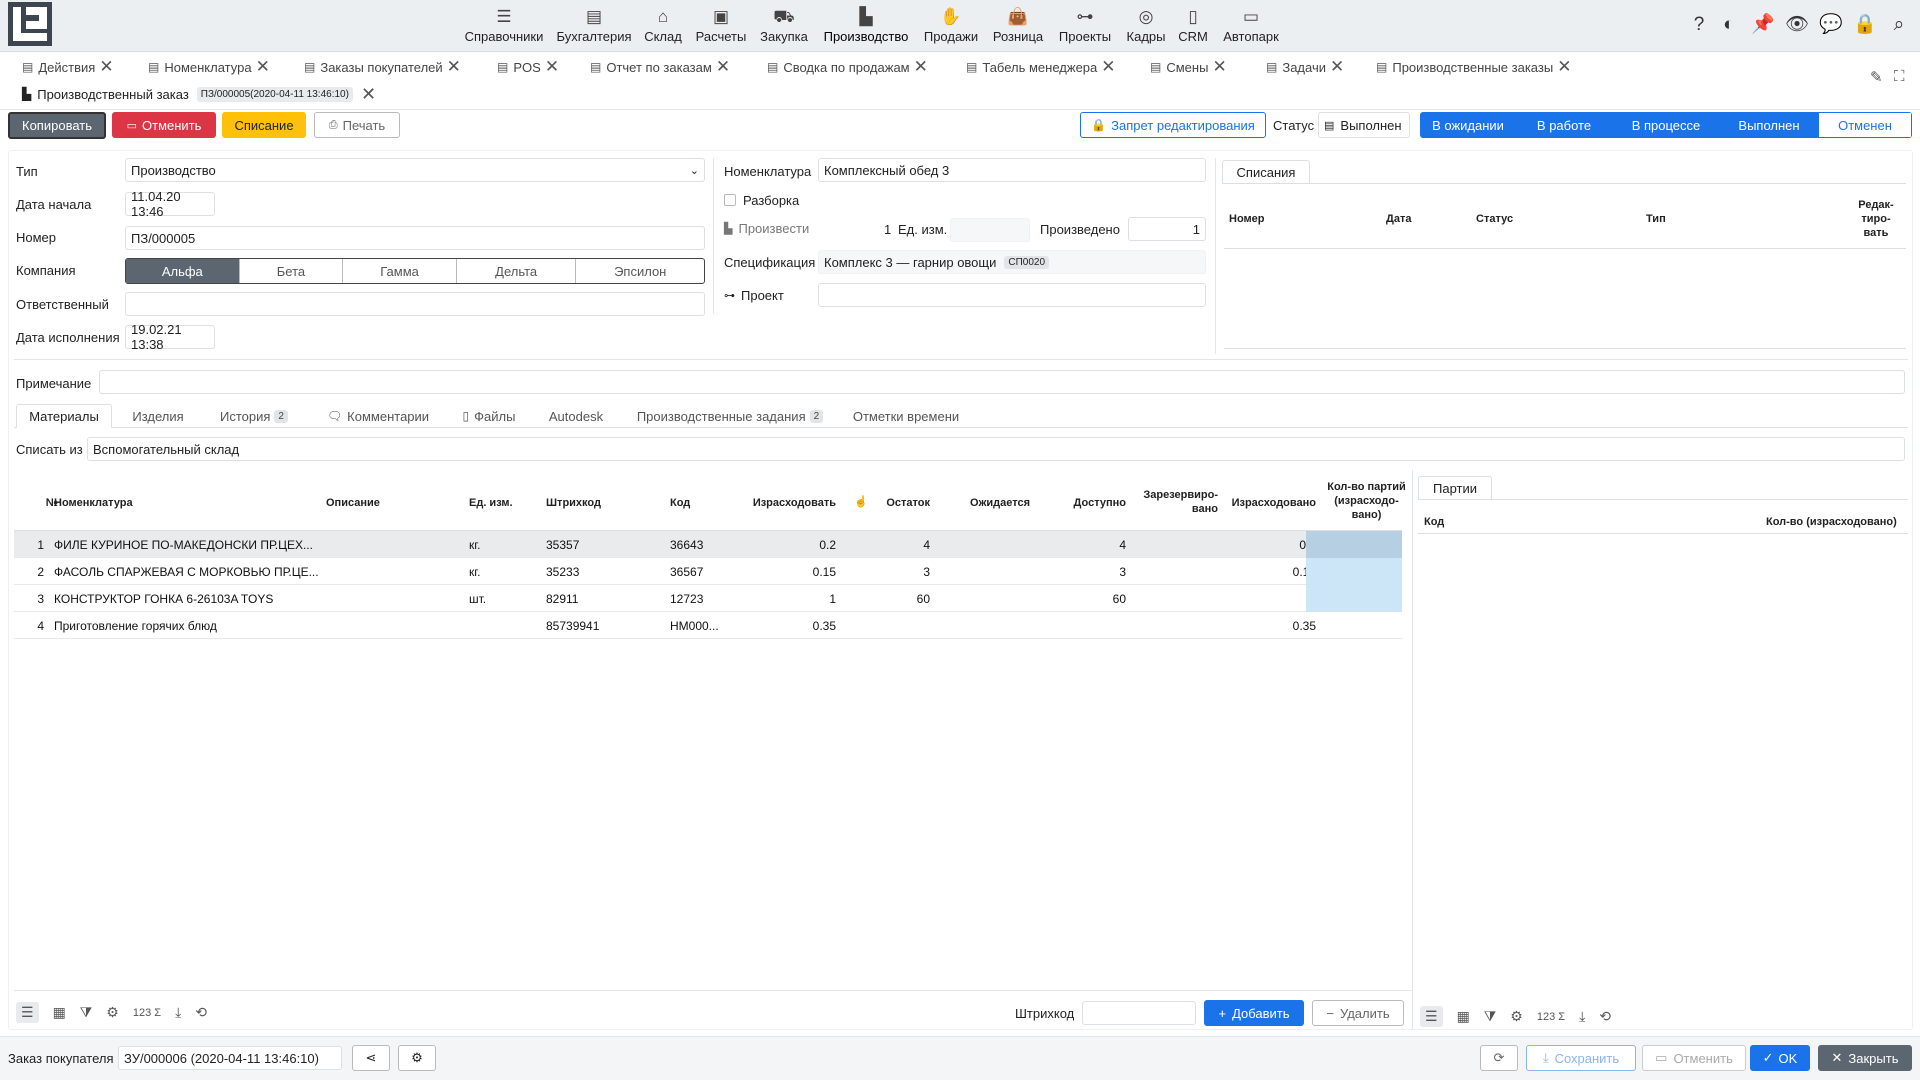 The width and height of the screenshot is (1920, 1080). What do you see at coordinates (1729, 25) in the screenshot?
I see `contrast-icon: ◐` at bounding box center [1729, 25].